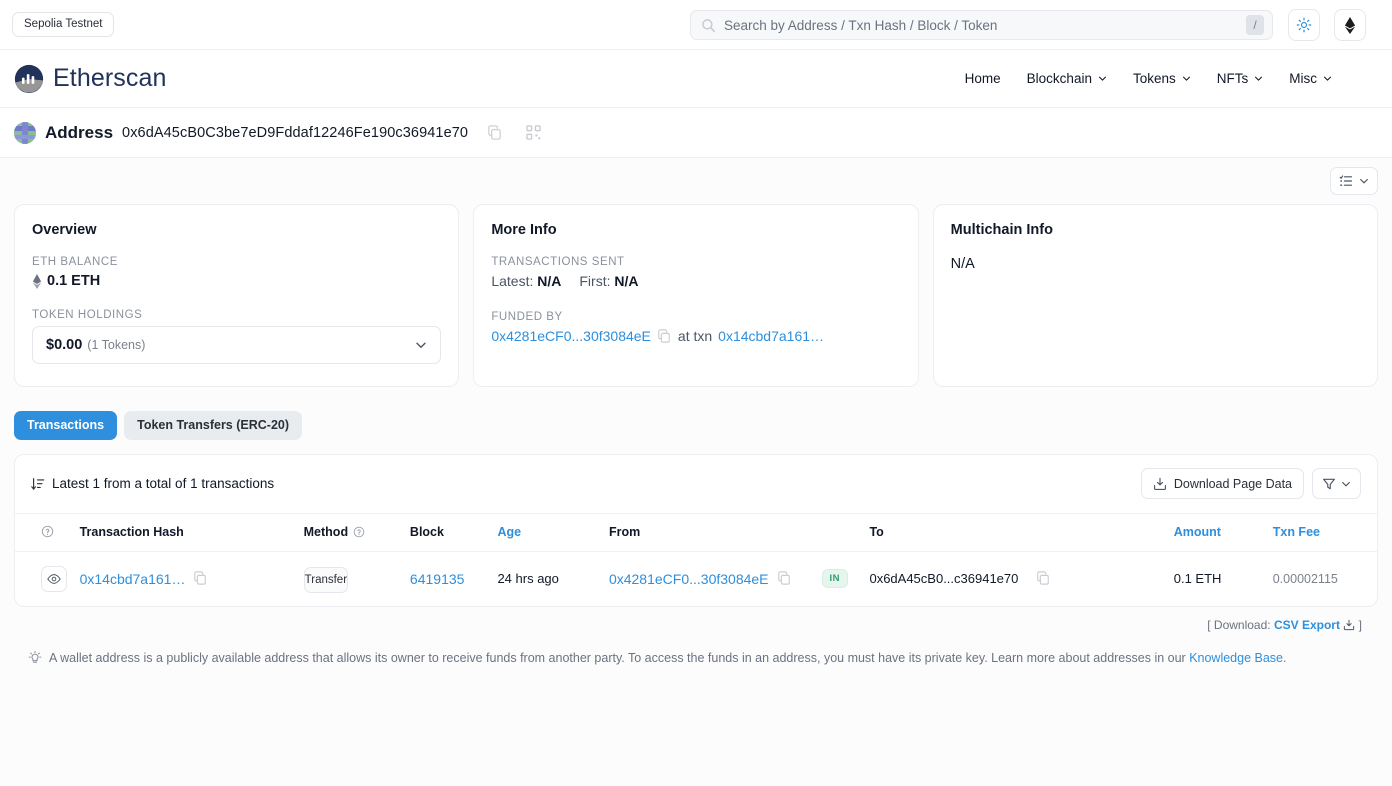 This screenshot has width=1392, height=786. Describe the element at coordinates (1305, 578) in the screenshot. I see `cell-txn-fee: 0.00002115` at that location.